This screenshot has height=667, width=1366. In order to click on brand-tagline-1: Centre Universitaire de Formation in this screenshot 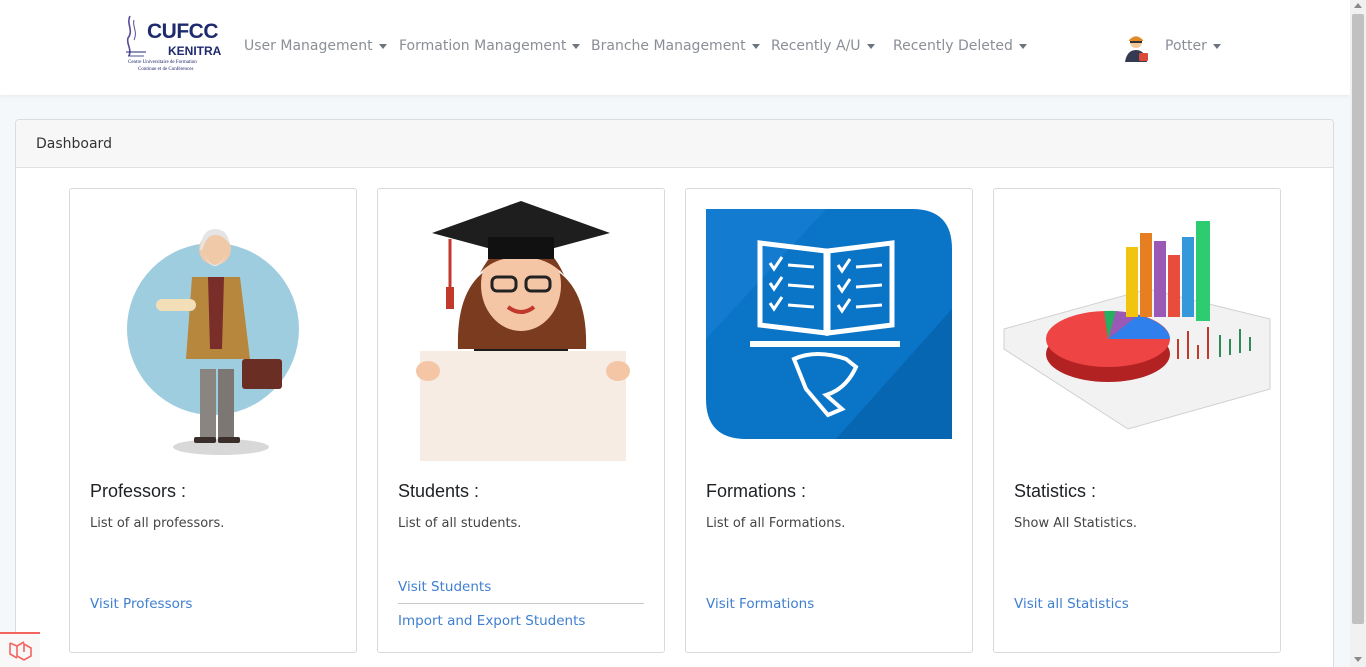, I will do `click(162, 62)`.